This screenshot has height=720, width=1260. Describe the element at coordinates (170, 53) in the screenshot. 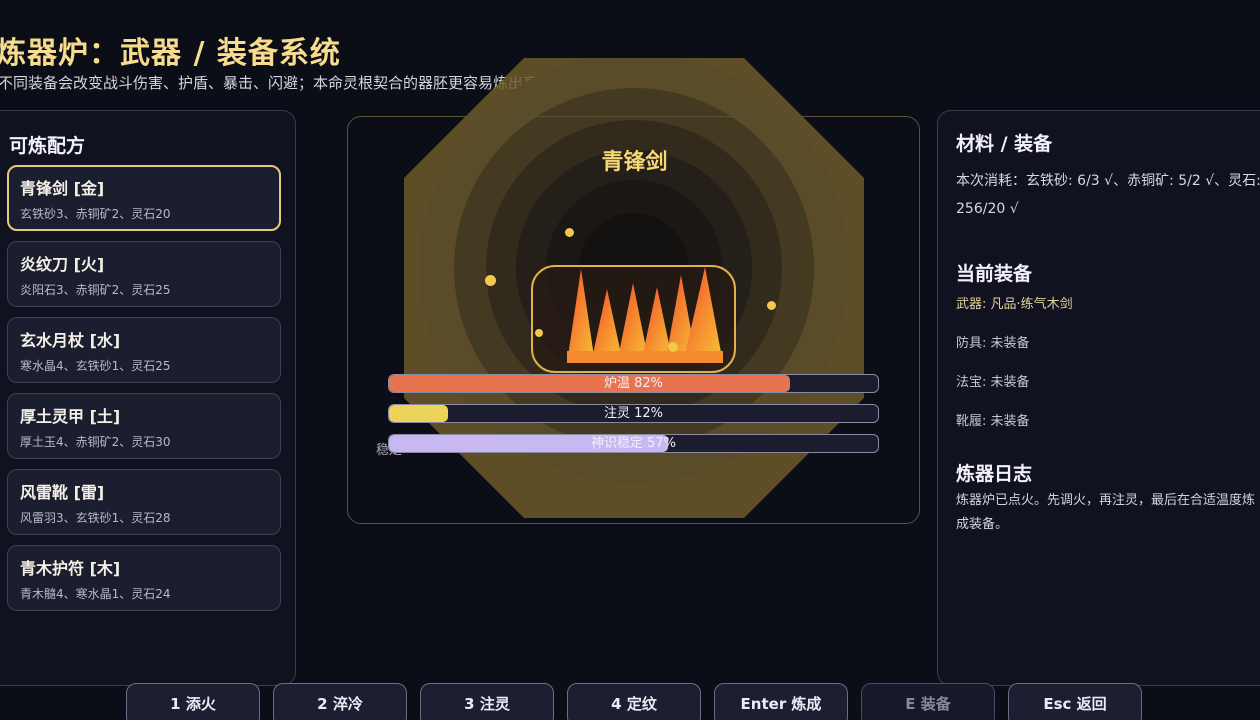

I see `page-title: 炼器炉：武器 / 装备系统` at that location.